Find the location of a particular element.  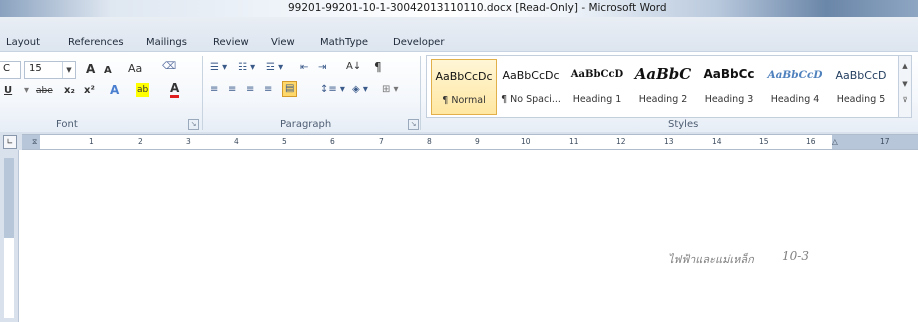

style-name: Heading 5 is located at coordinates (861, 99).